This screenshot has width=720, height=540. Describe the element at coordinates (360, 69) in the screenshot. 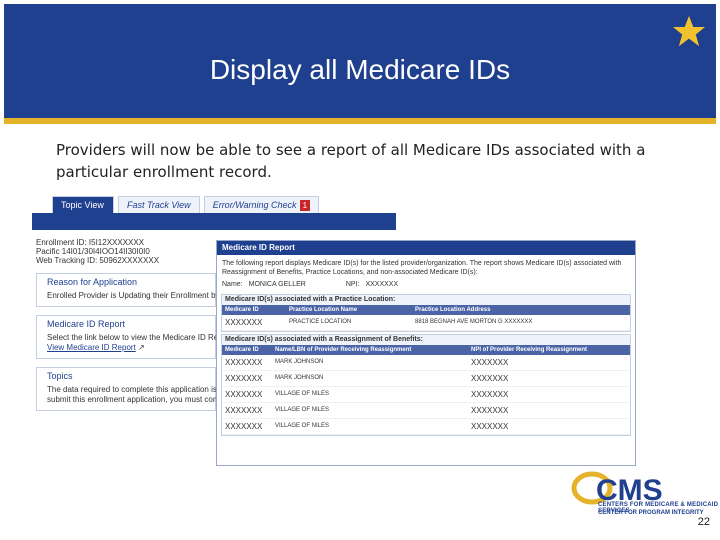

I see `slide-title: Display all Medicare IDs` at that location.